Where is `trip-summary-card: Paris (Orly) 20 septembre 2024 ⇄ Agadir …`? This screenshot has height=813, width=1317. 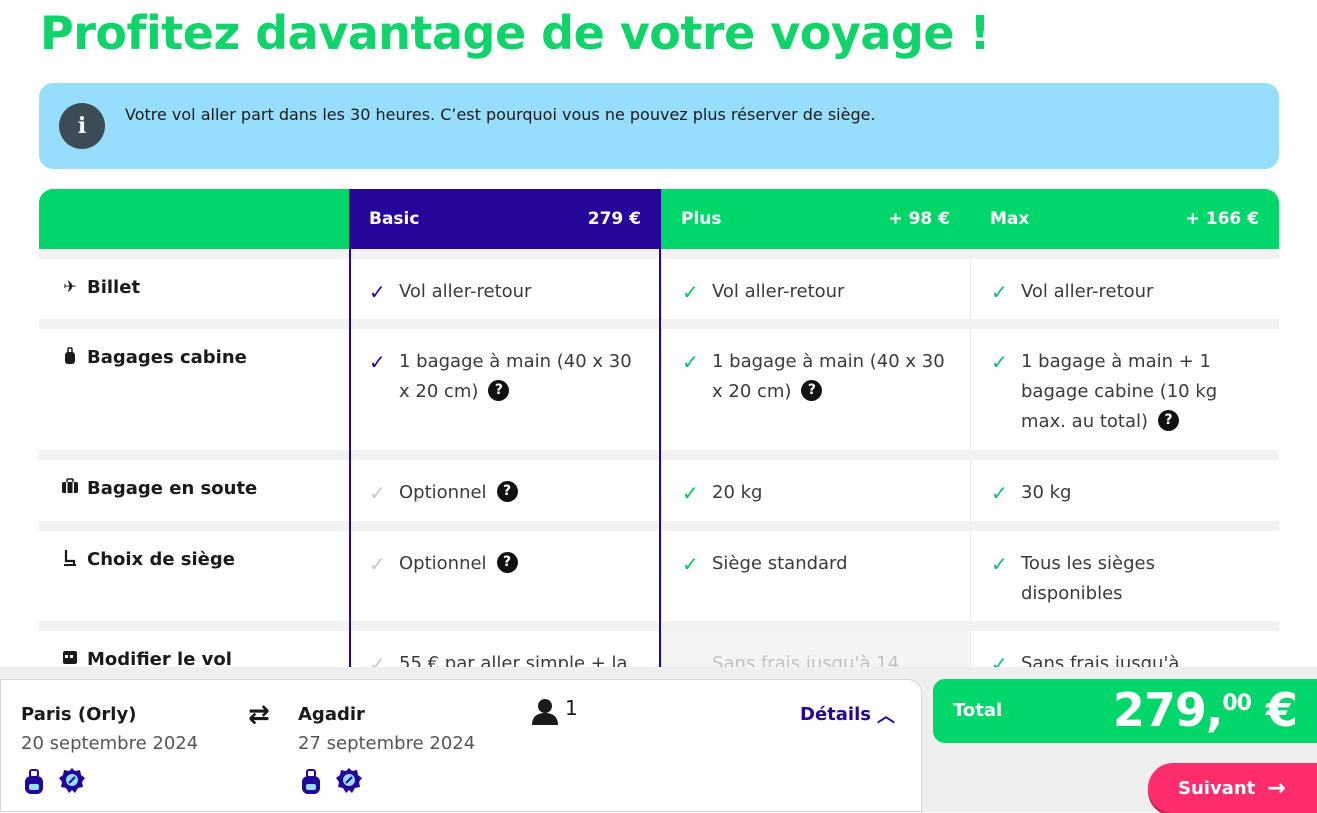 trip-summary-card: Paris (Orly) 20 septembre 2024 ⇄ Agadir … is located at coordinates (461, 745).